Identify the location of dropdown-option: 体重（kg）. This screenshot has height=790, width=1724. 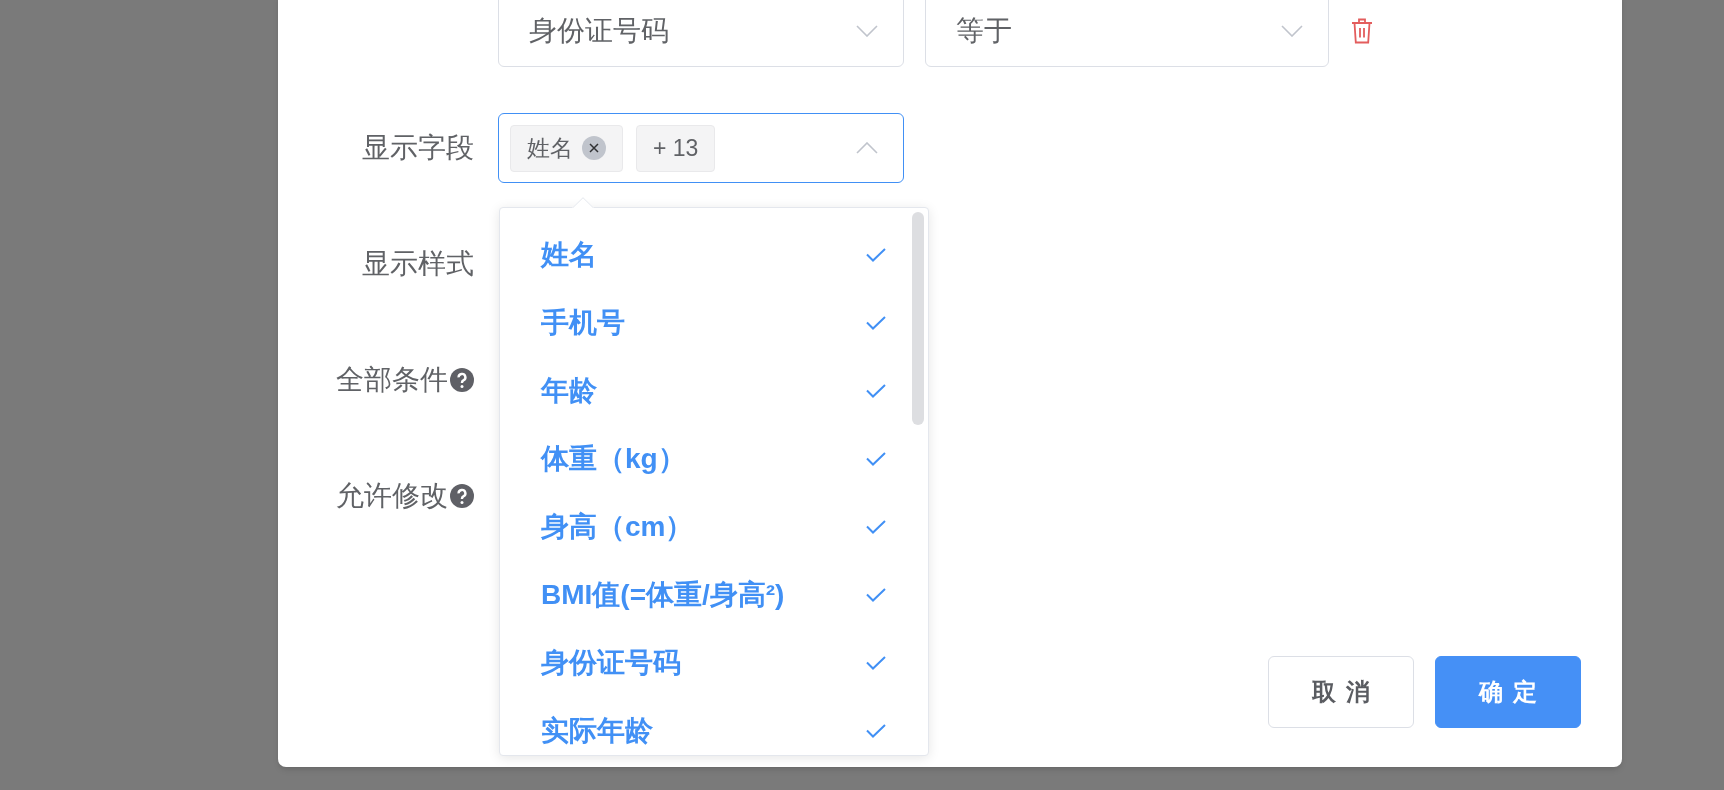
(714, 459).